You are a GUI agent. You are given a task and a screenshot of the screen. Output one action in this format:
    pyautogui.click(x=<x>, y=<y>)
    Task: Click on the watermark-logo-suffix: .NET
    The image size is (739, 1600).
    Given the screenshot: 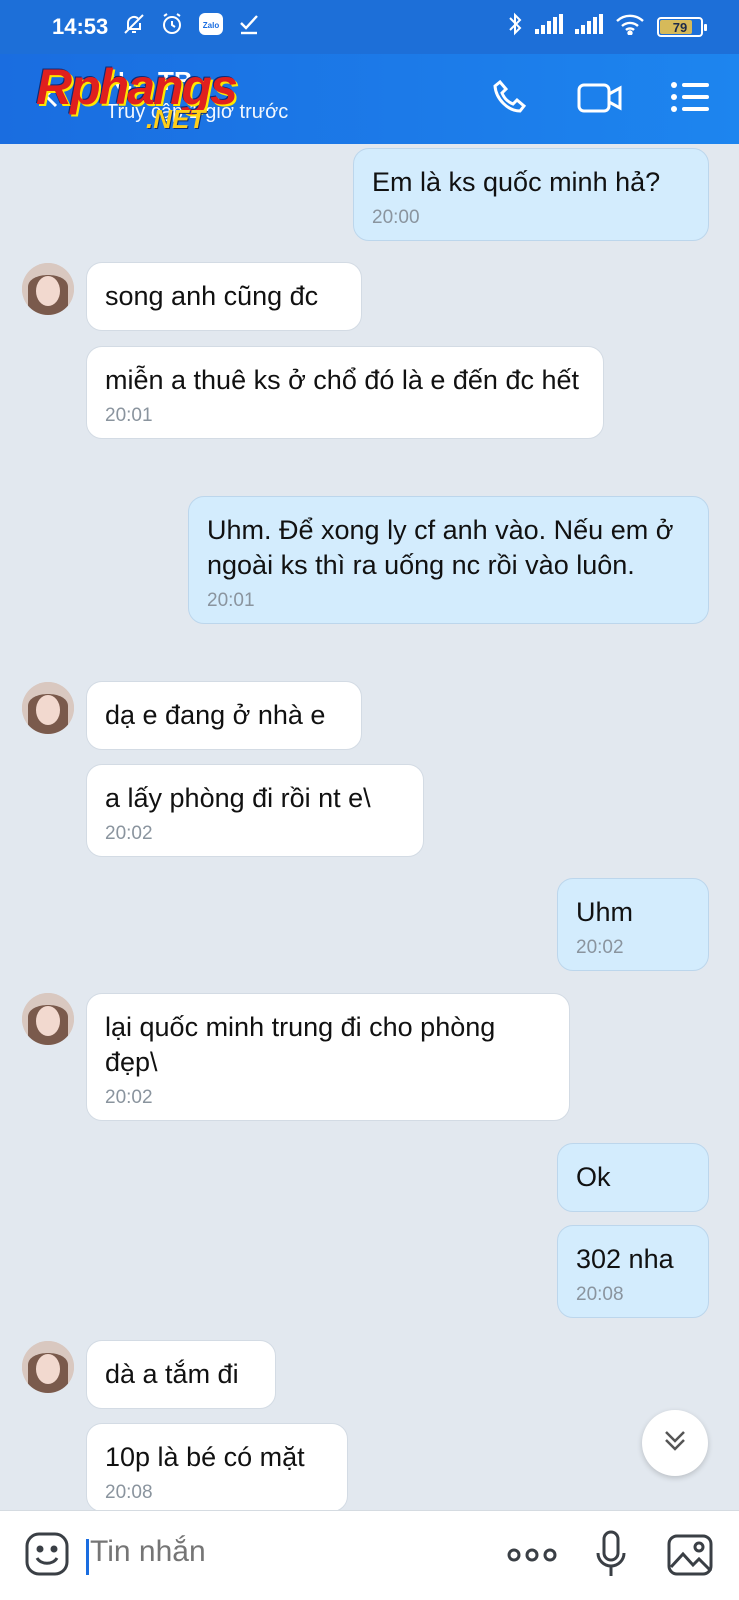 What is the action you would take?
    pyautogui.click(x=176, y=119)
    